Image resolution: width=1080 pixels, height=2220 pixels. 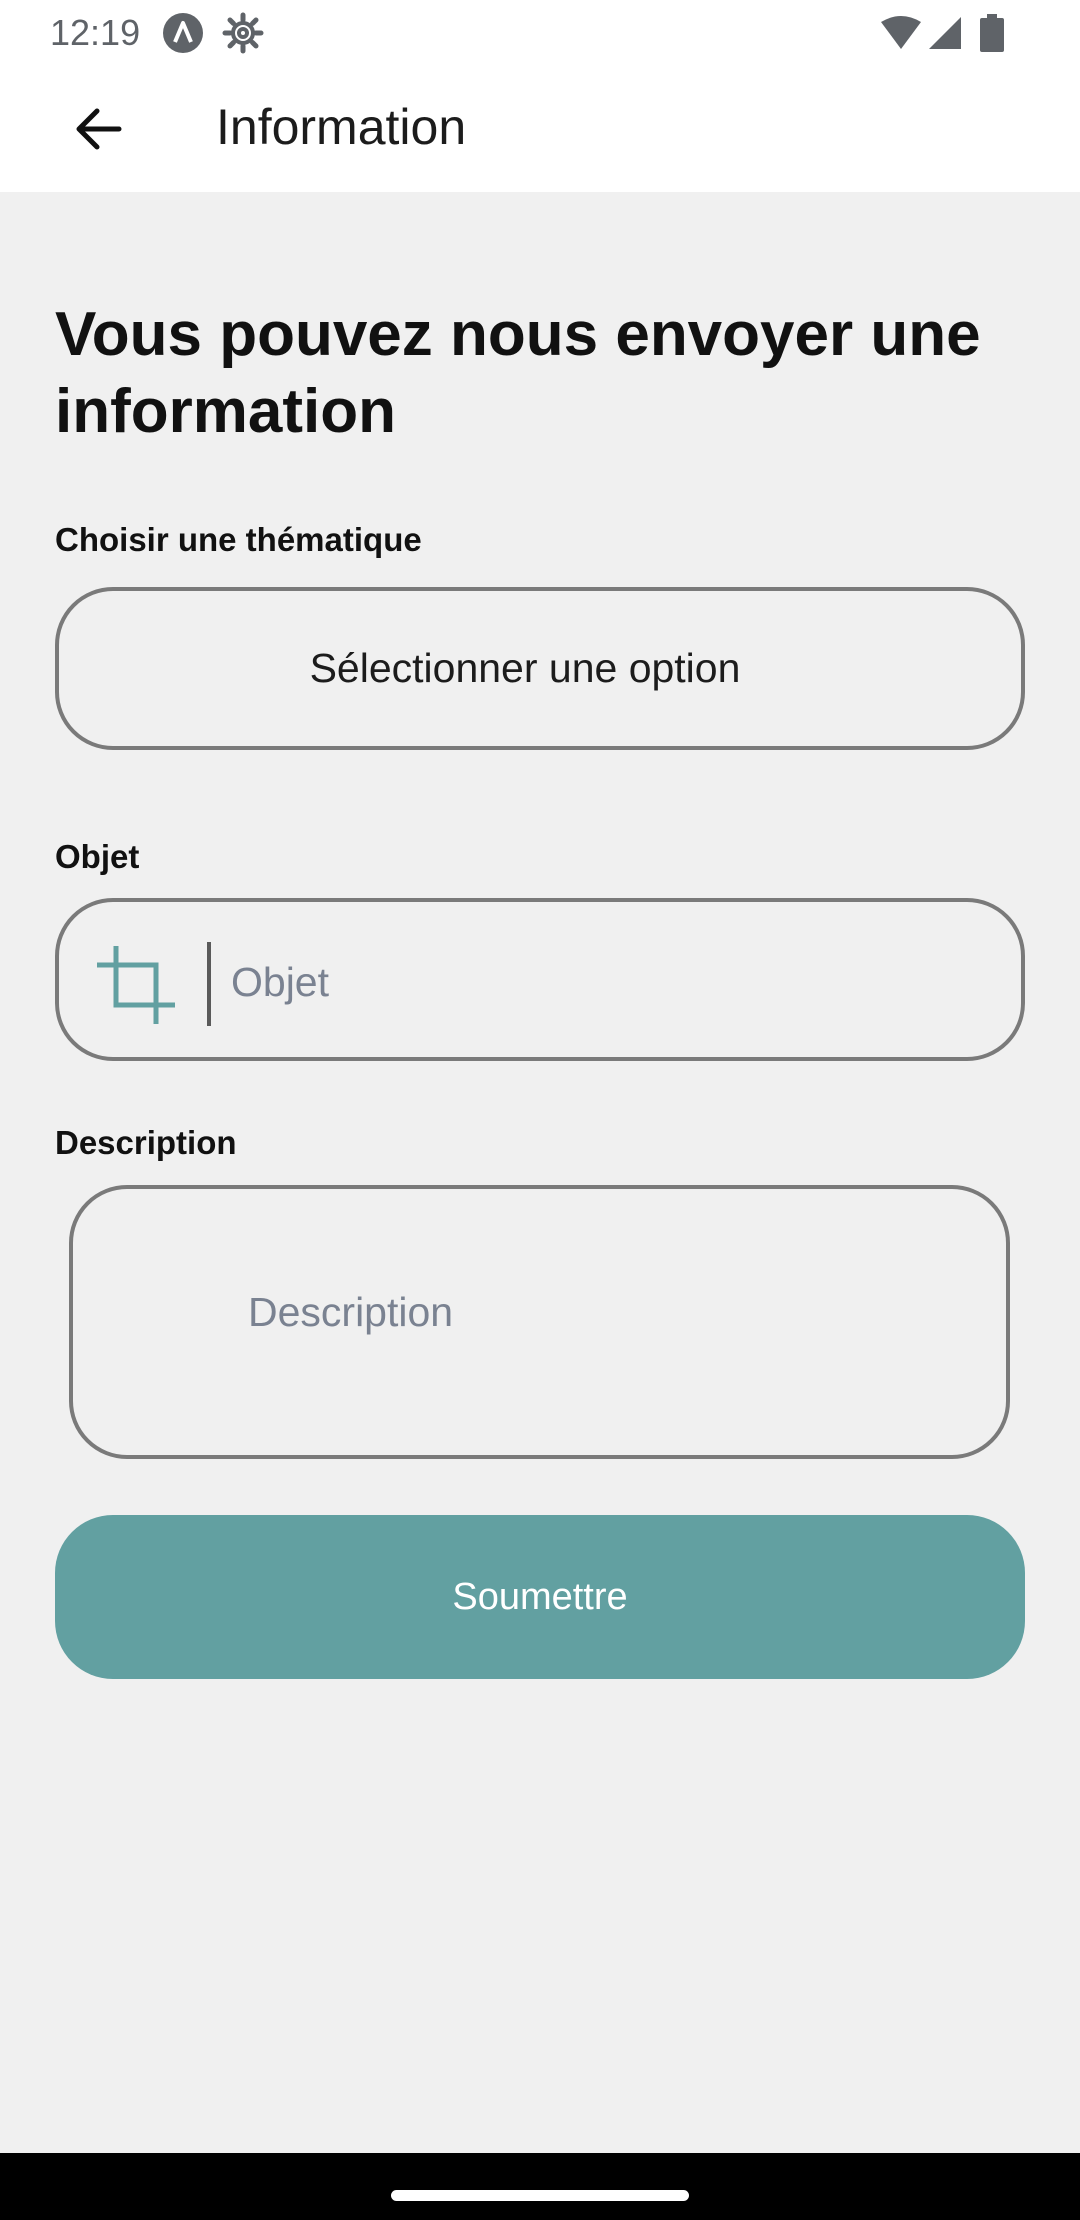 I want to click on navigation-bar, so click(x=540, y=2186).